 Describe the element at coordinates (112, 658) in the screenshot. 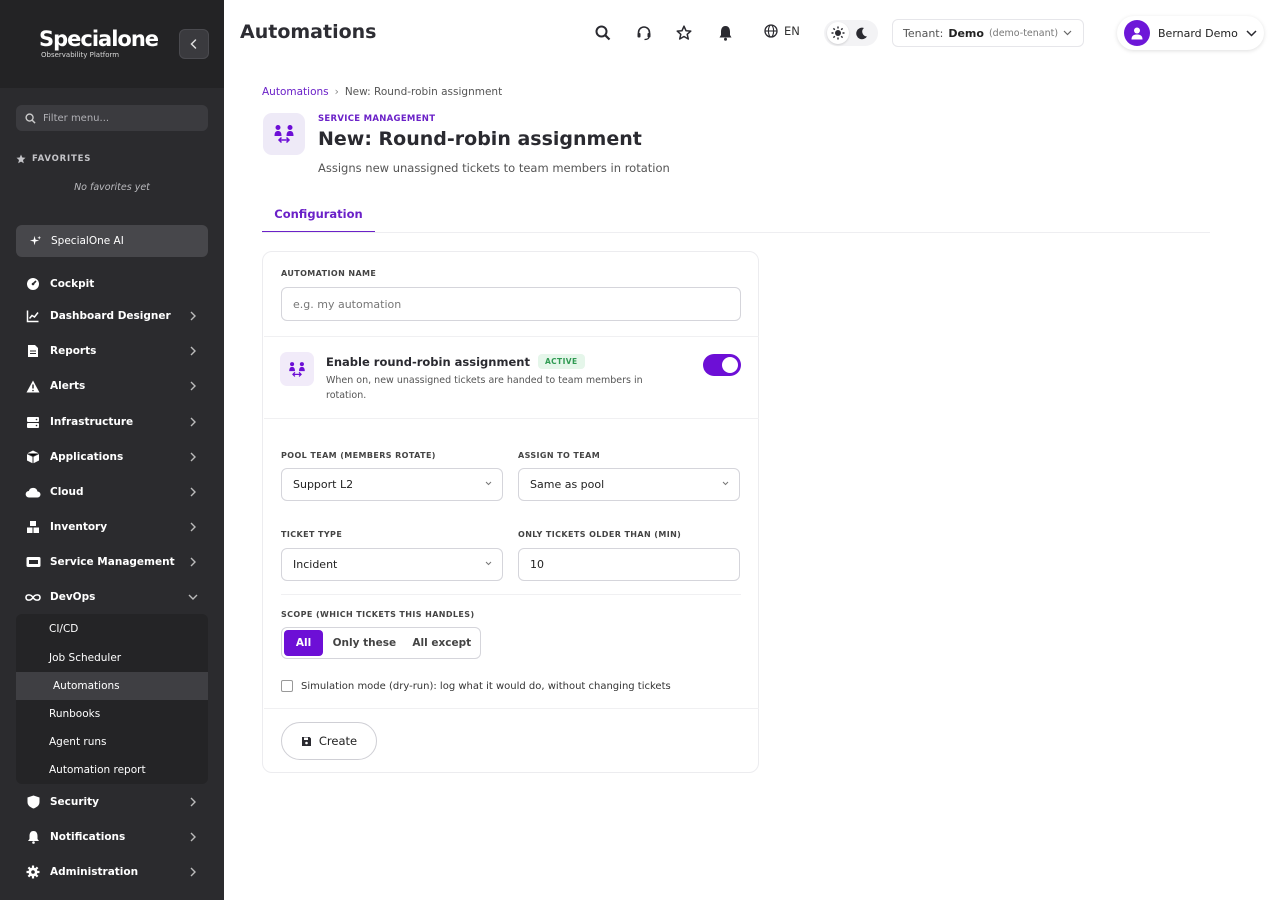

I see `sidebar-subitem-job-scheduler: Job Scheduler` at that location.